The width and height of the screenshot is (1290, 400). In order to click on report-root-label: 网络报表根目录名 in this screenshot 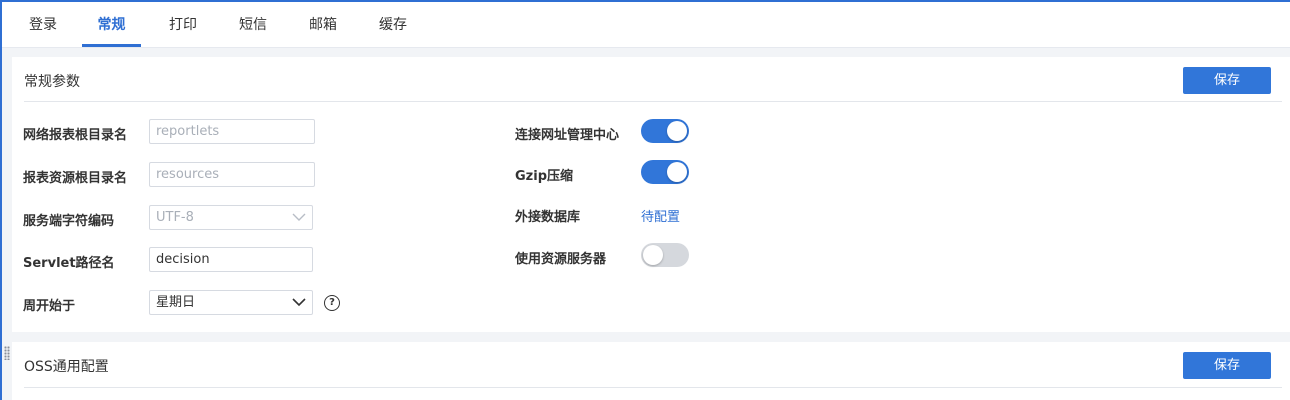, I will do `click(75, 135)`.